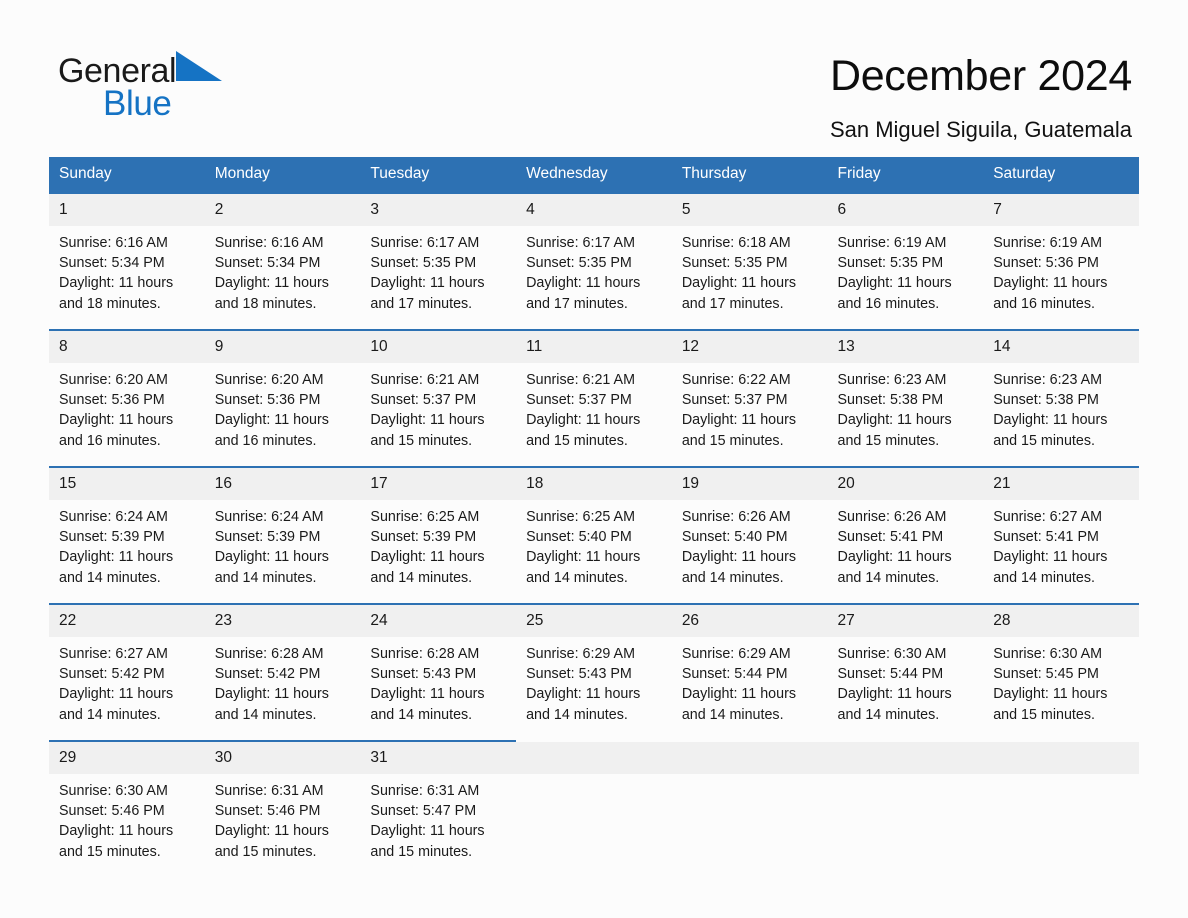 The width and height of the screenshot is (1188, 918). Describe the element at coordinates (269, 380) in the screenshot. I see `sunrise-text: Sunrise: 6:20 AM` at that location.